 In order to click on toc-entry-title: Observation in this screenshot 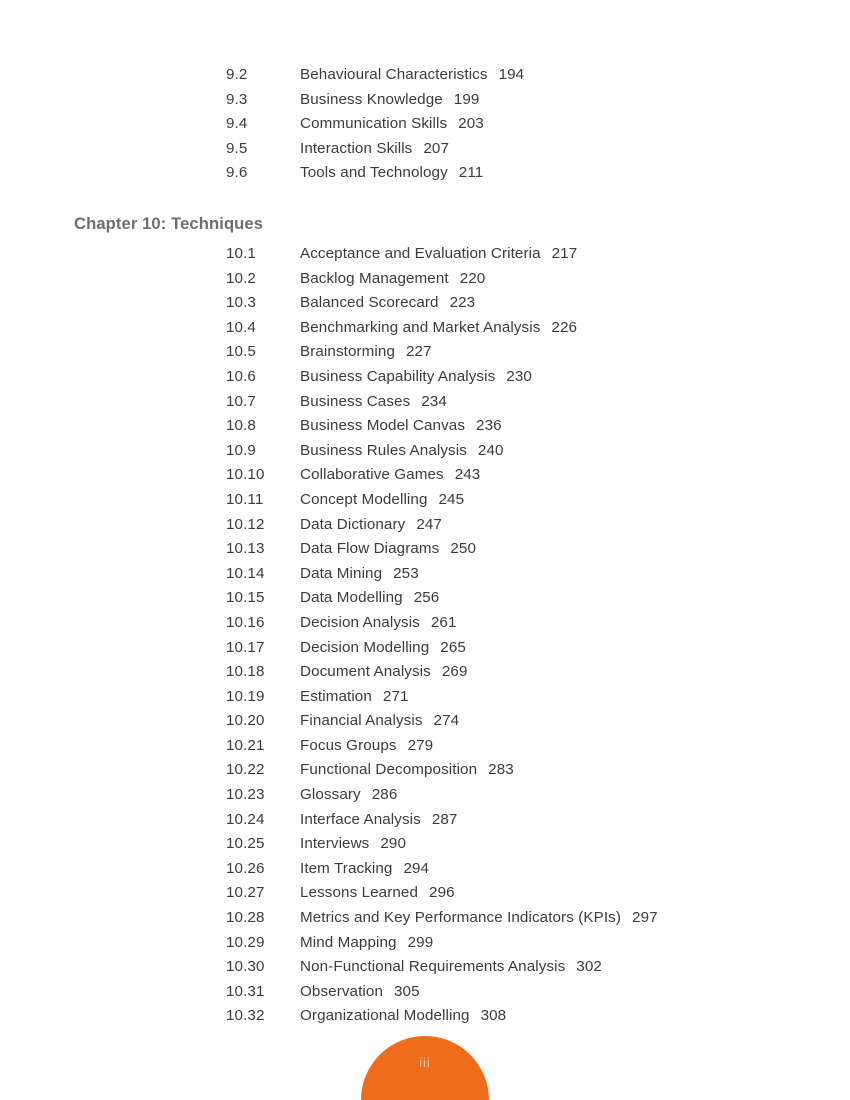, I will do `click(341, 991)`.